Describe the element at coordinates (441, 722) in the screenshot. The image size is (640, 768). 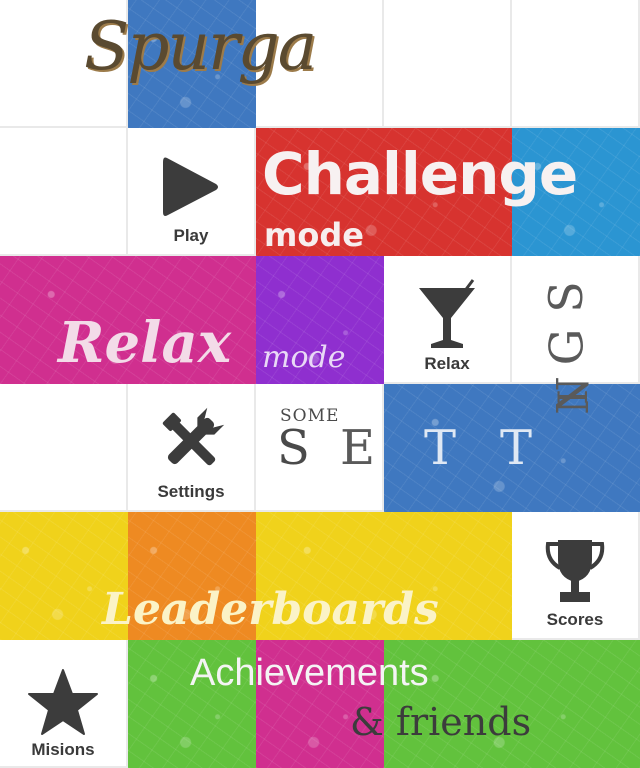
I see `achievements-line2: & friends` at that location.